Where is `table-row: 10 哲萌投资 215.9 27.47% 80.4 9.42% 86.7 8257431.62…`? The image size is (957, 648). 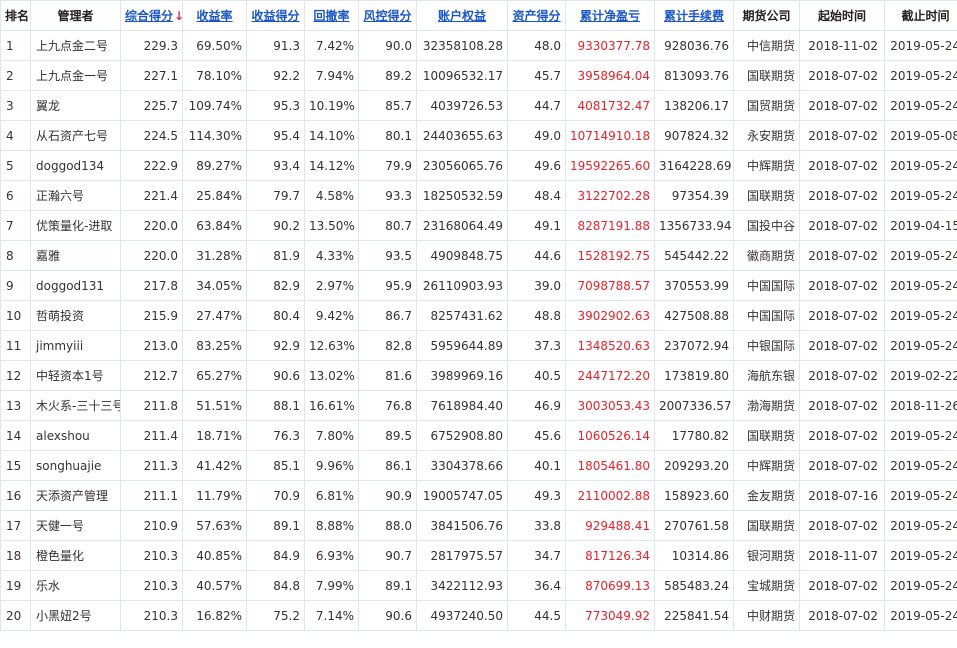 table-row: 10 哲萌投资 215.9 27.47% 80.4 9.42% 86.7 8257431.62… is located at coordinates (478, 315).